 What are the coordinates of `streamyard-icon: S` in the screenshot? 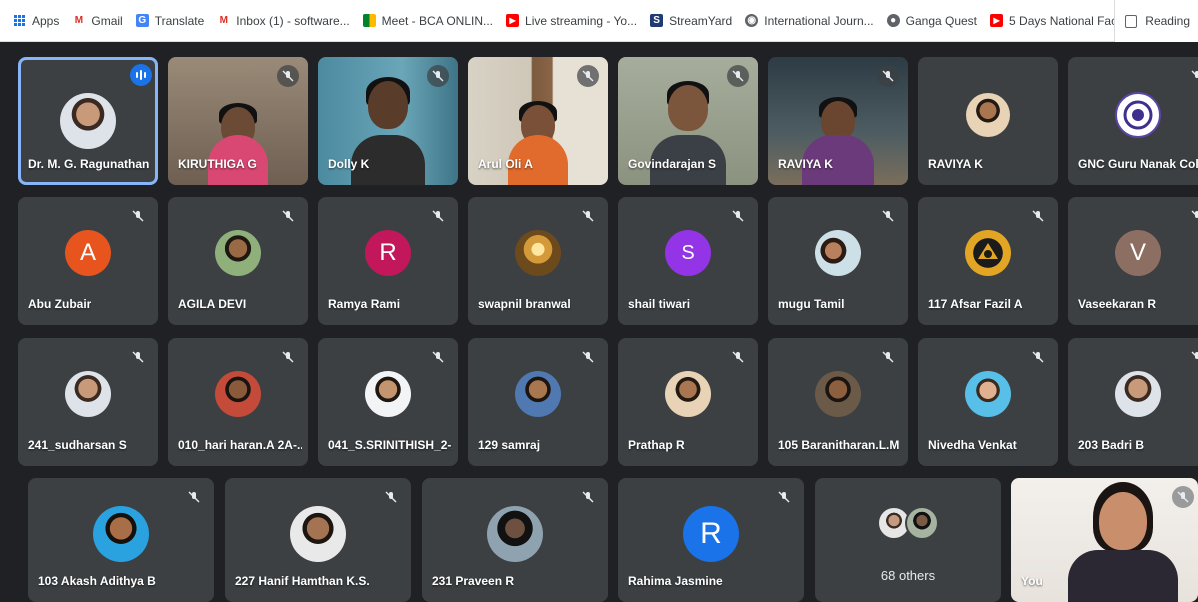 It's located at (657, 20).